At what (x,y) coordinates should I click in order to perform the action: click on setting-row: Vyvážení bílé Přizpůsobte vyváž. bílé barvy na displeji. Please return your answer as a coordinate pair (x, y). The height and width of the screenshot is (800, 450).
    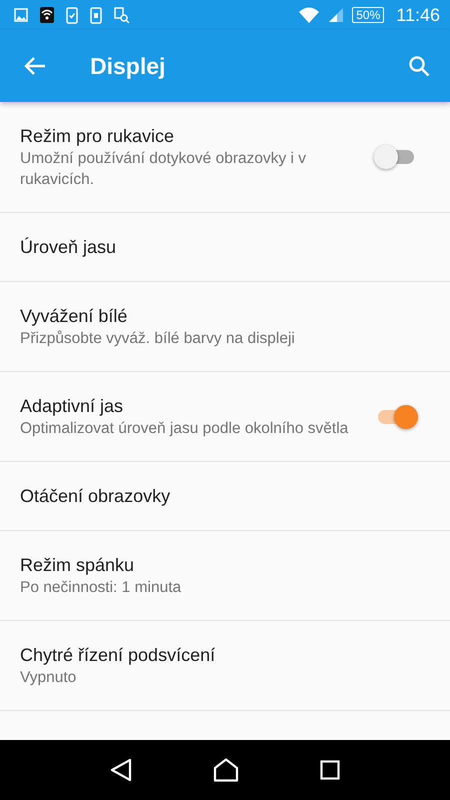
    Looking at the image, I should click on (225, 327).